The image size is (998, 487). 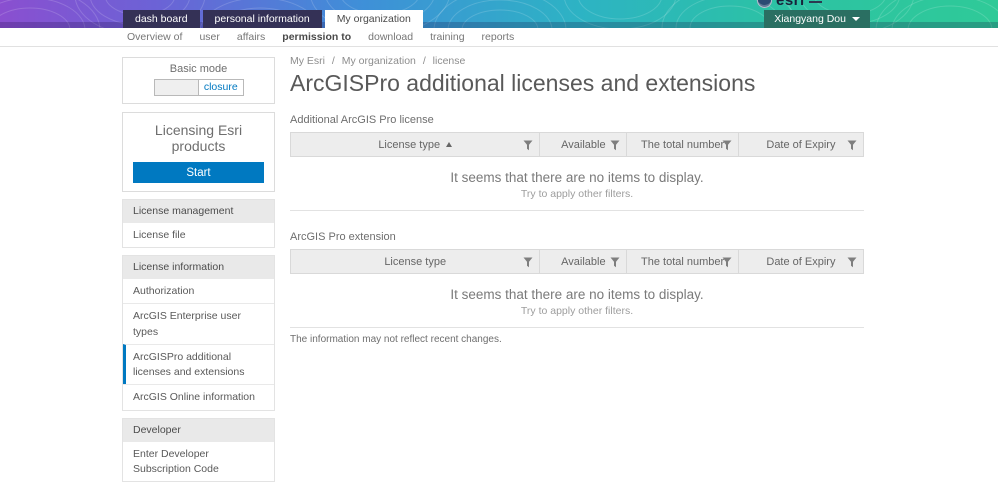 What do you see at coordinates (373, 19) in the screenshot?
I see `tab-my-organization: My organization` at bounding box center [373, 19].